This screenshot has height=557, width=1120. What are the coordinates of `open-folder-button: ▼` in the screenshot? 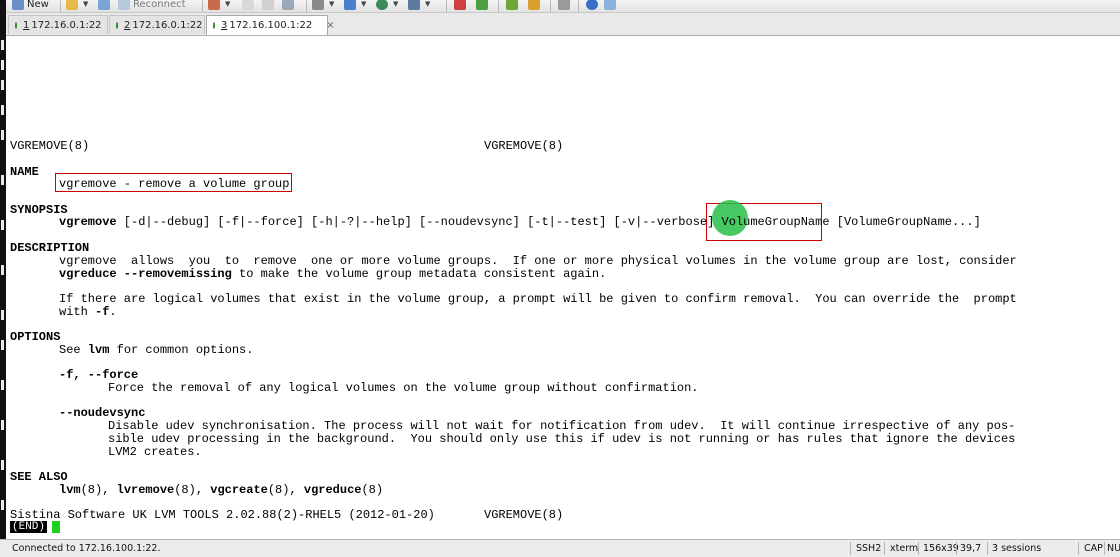 It's located at (77, 5).